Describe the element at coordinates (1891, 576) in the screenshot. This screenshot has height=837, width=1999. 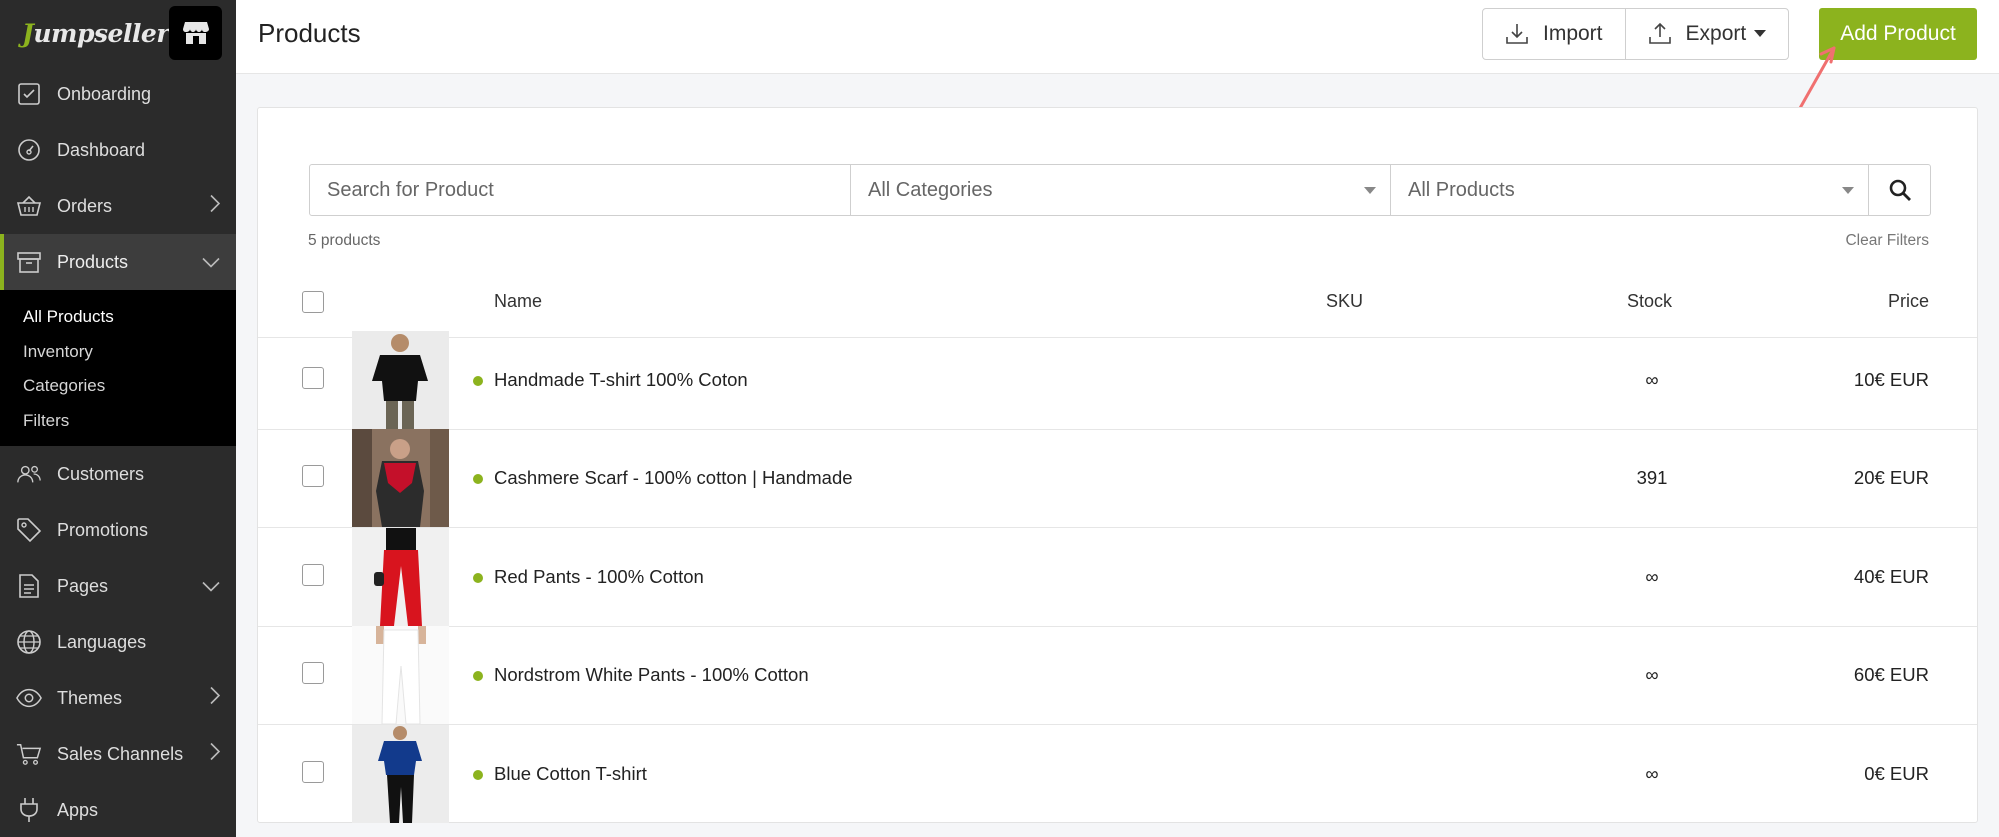
I see `product-price: 40€ EUR` at that location.